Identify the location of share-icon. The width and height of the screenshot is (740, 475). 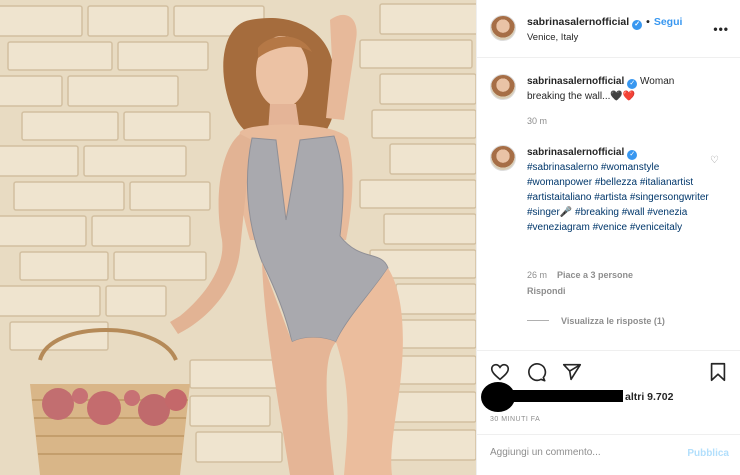
(572, 372).